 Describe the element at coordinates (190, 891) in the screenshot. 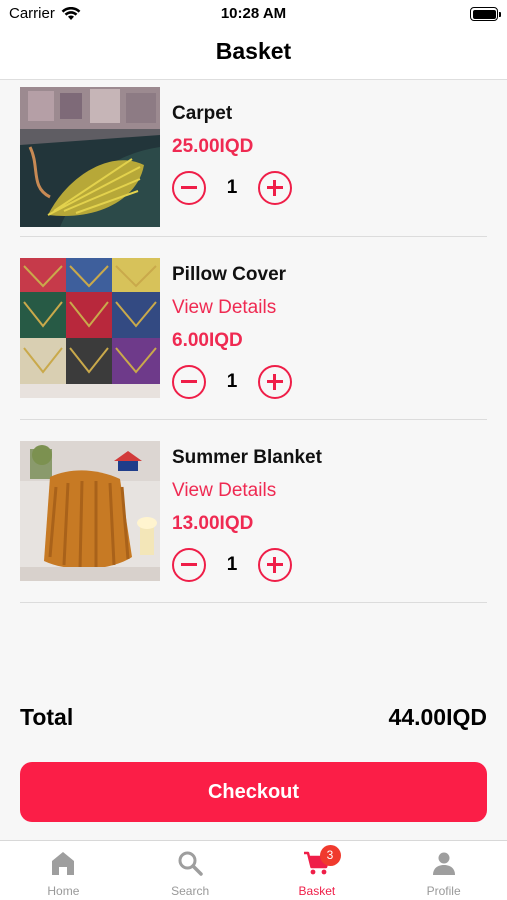

I see `tab-label: Search` at that location.